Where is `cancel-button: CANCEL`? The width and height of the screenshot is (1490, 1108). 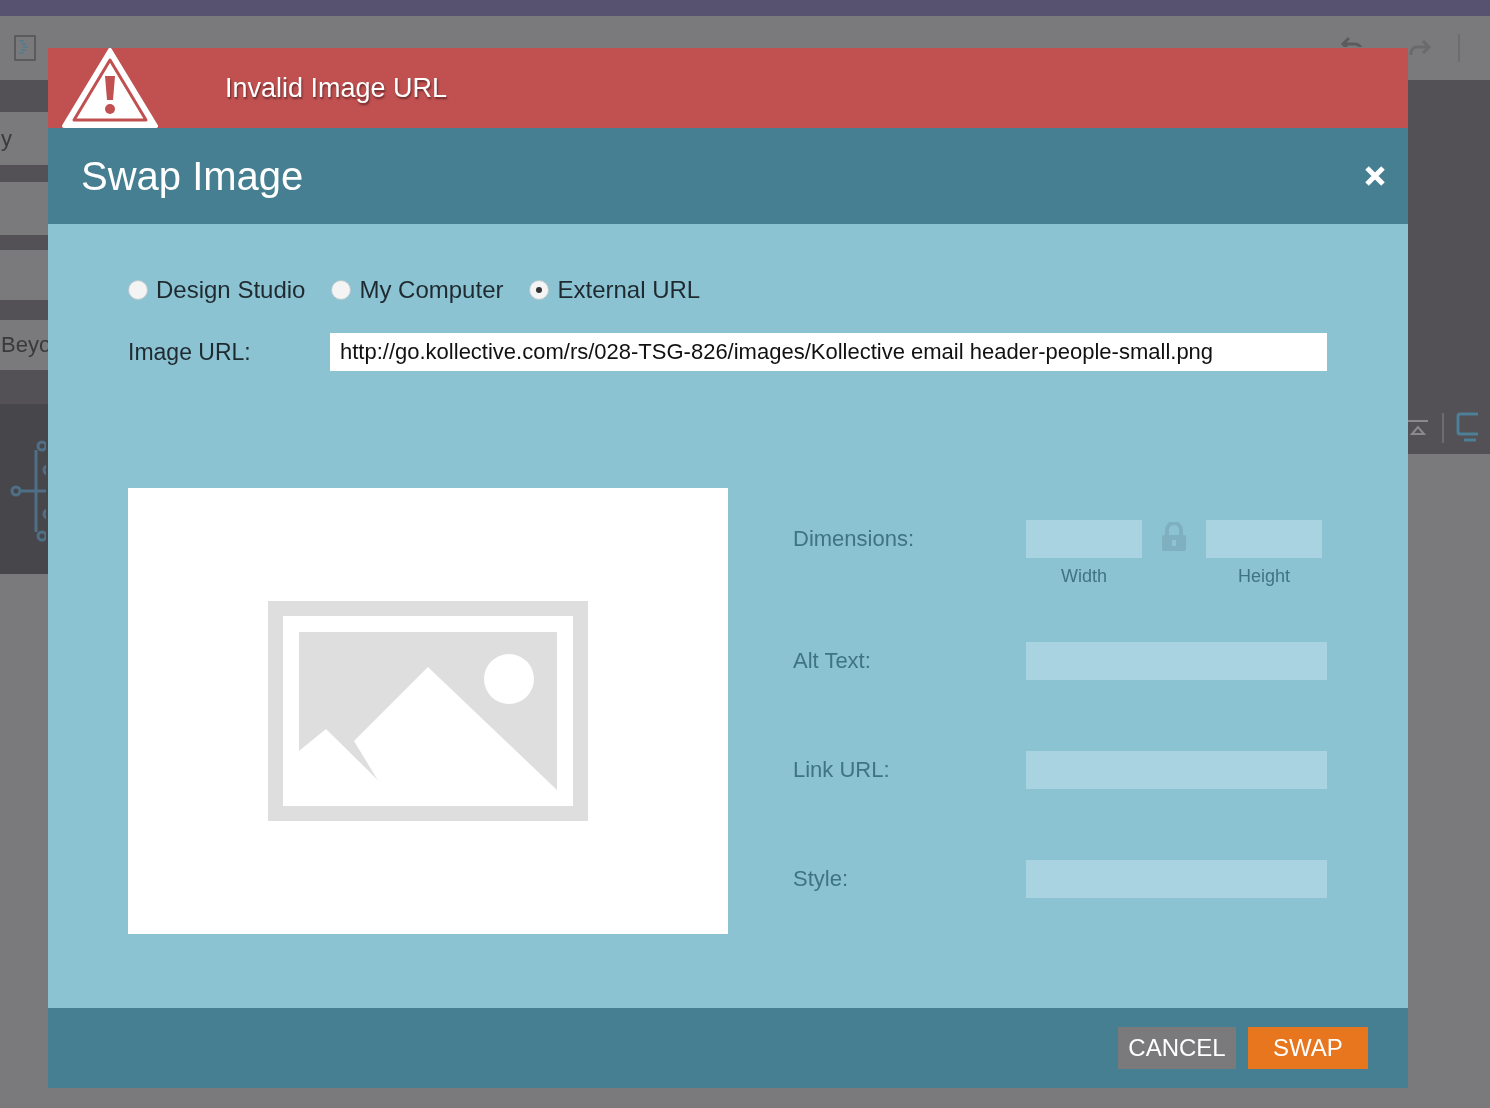 cancel-button: CANCEL is located at coordinates (1177, 1048).